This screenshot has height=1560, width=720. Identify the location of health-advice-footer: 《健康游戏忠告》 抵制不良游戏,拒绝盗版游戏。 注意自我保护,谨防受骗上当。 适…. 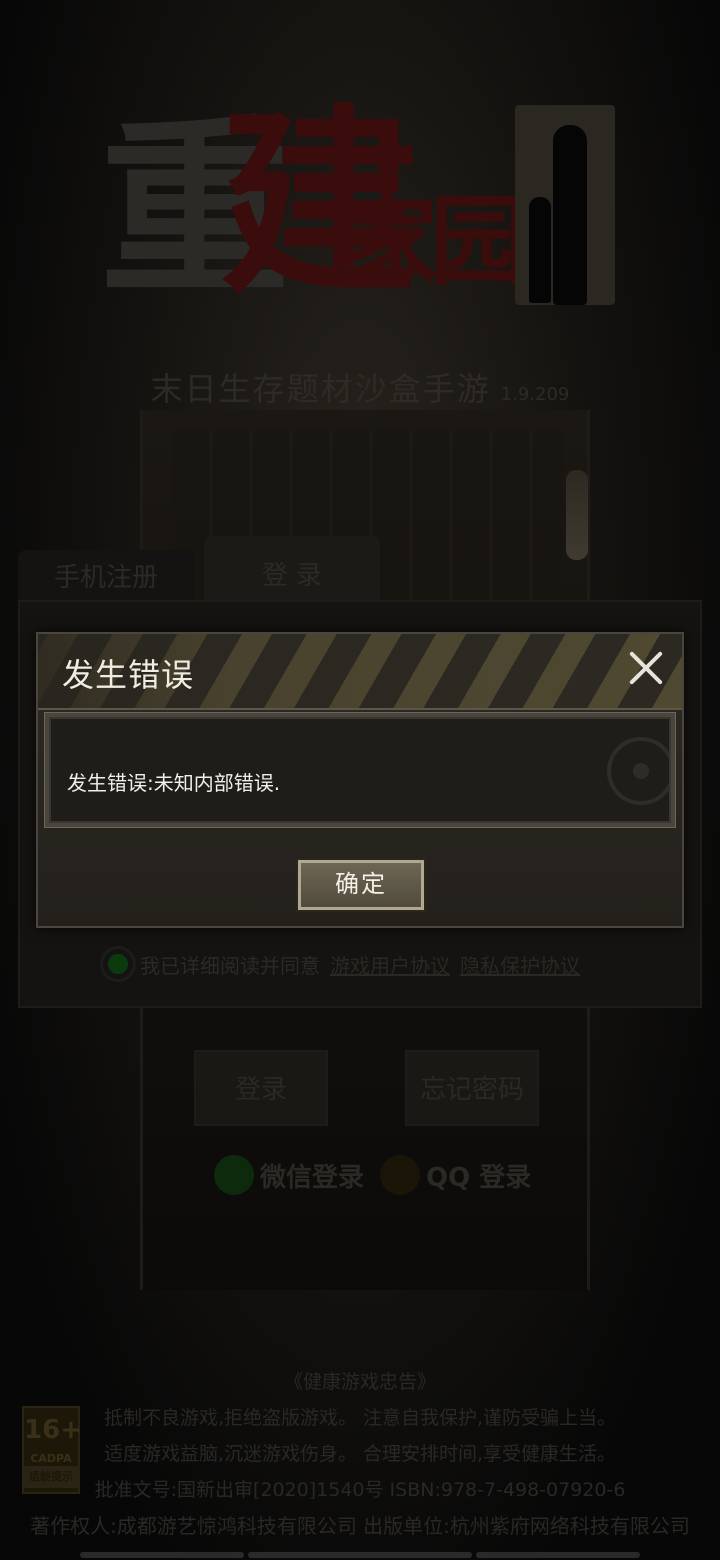
(360, 1454).